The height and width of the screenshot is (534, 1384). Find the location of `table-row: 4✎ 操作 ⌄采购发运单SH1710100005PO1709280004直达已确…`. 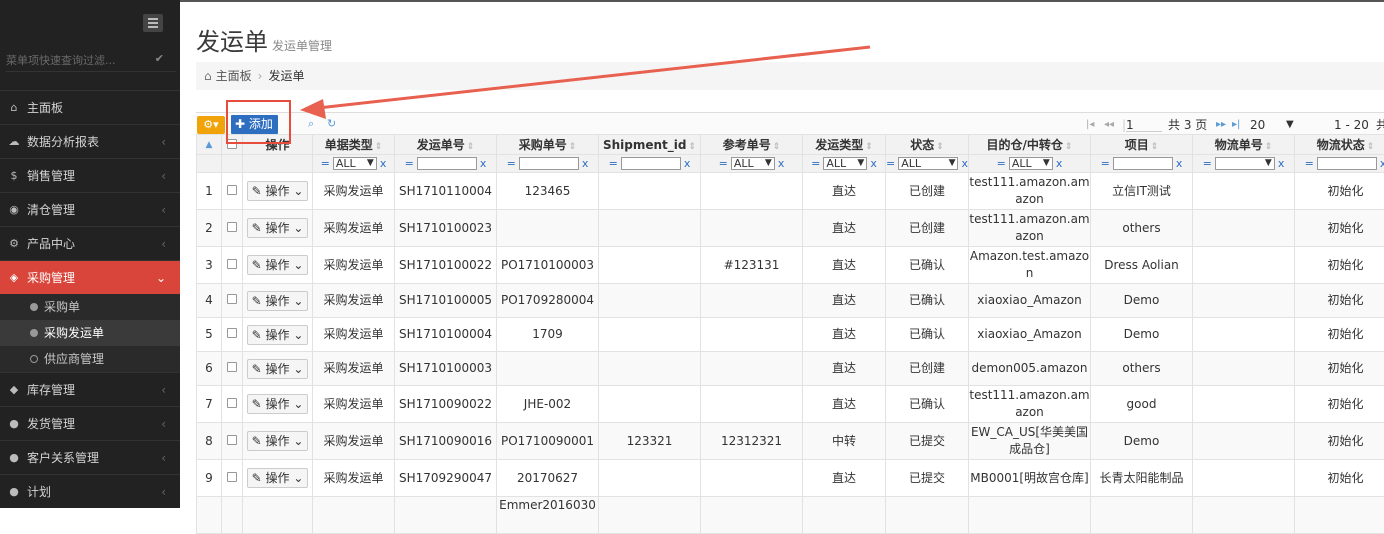

table-row: 4✎ 操作 ⌄采购发运单SH1710100005PO1709280004直达已确… is located at coordinates (790, 301).